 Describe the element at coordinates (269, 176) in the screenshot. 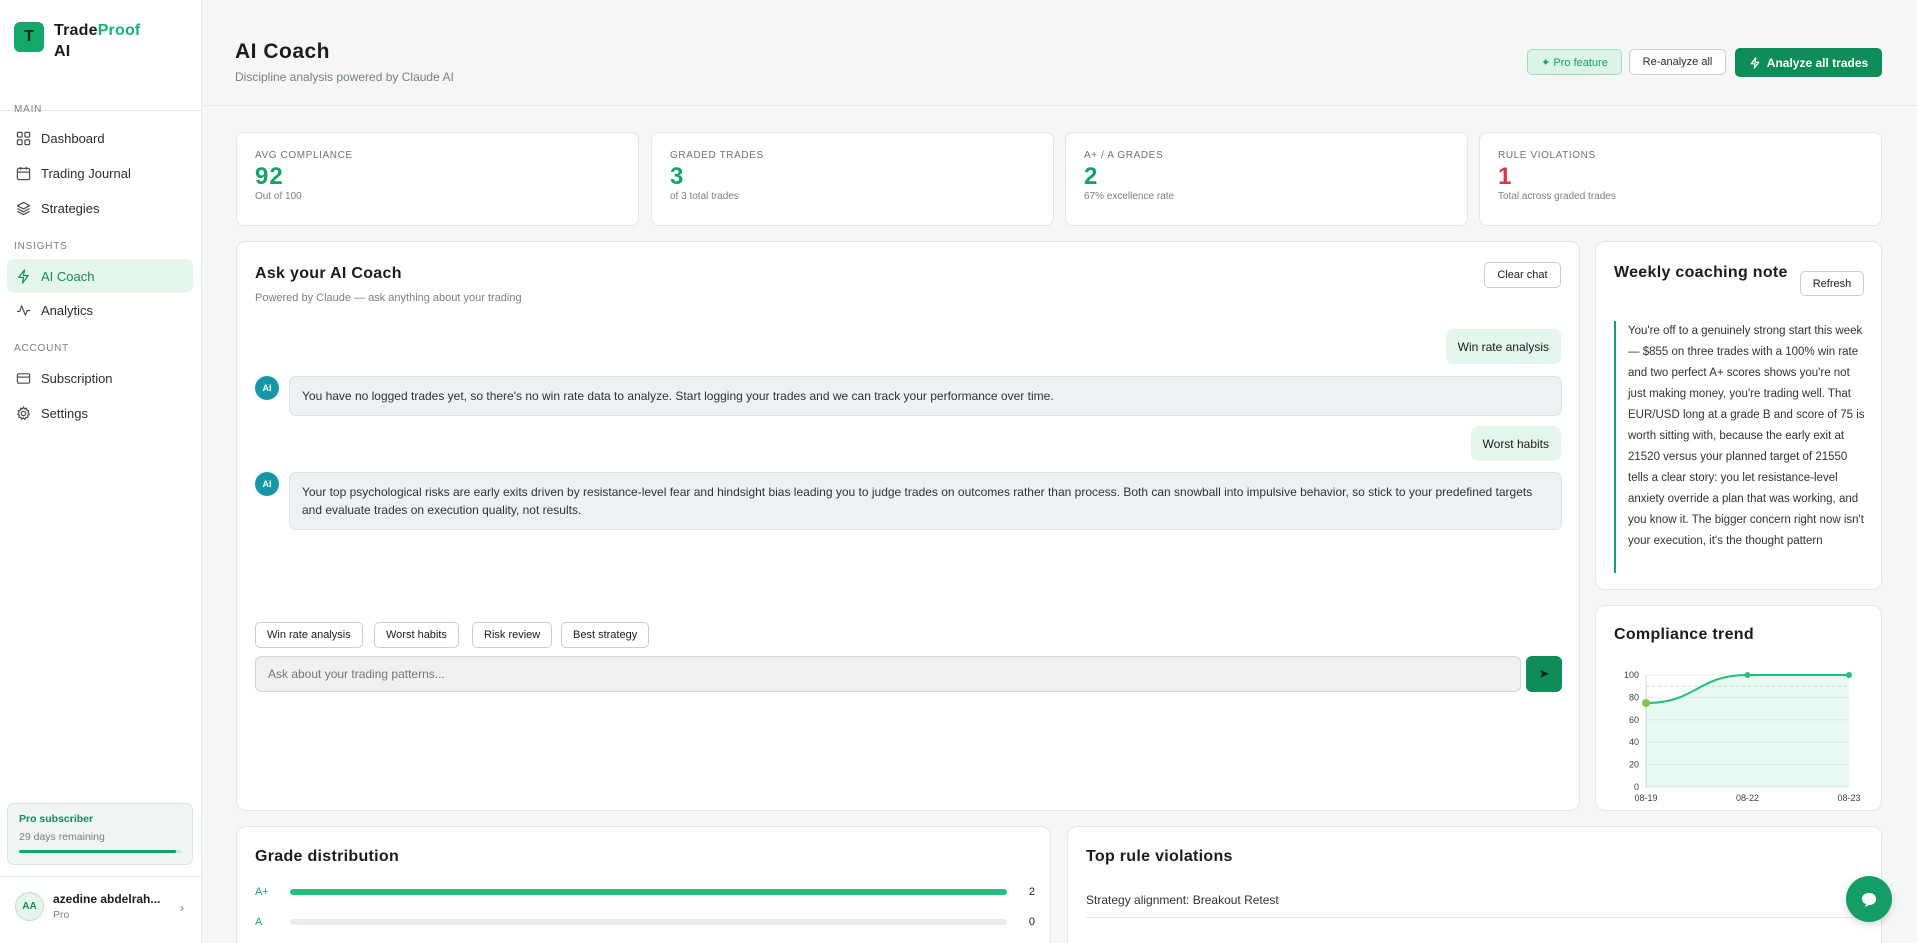

I see `stat-value: 92` at that location.